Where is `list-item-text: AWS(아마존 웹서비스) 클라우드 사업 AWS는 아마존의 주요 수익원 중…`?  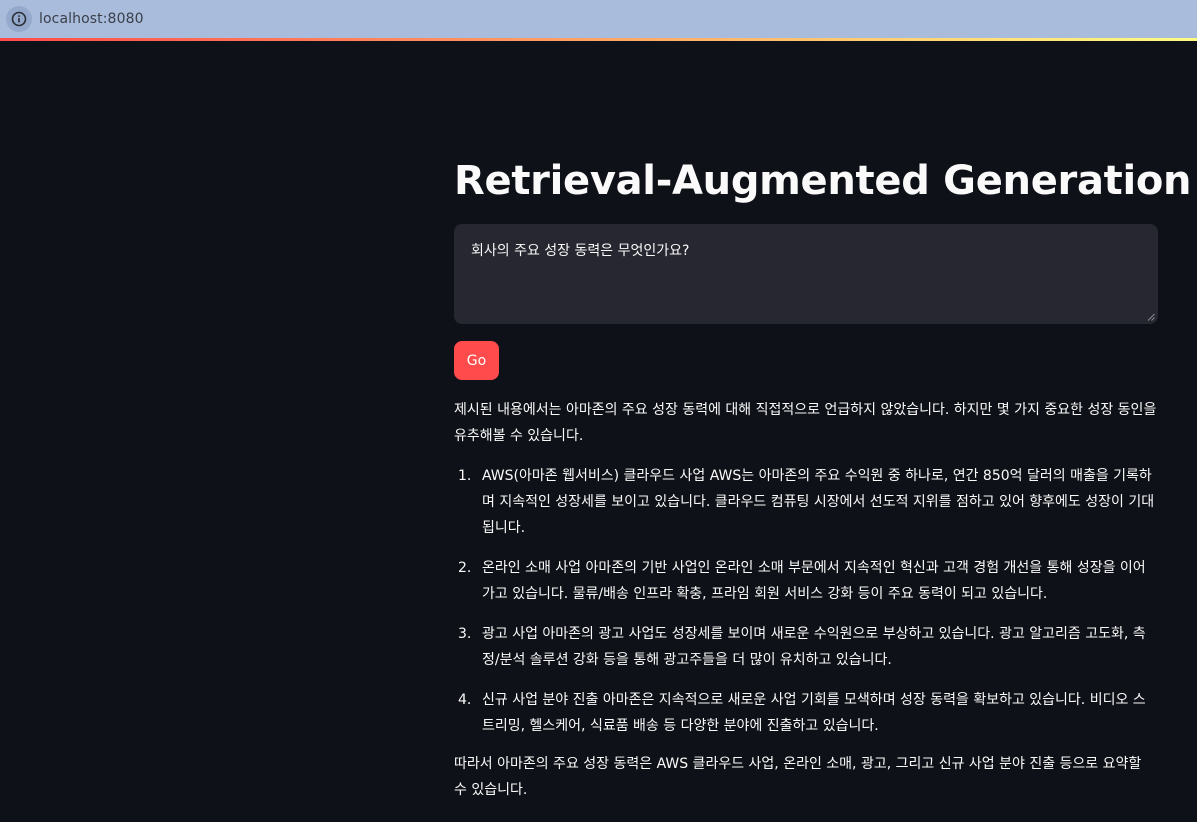
list-item-text: AWS(아마존 웹서비스) 클라우드 사업 AWS는 아마존의 주요 수익원 중… is located at coordinates (818, 502).